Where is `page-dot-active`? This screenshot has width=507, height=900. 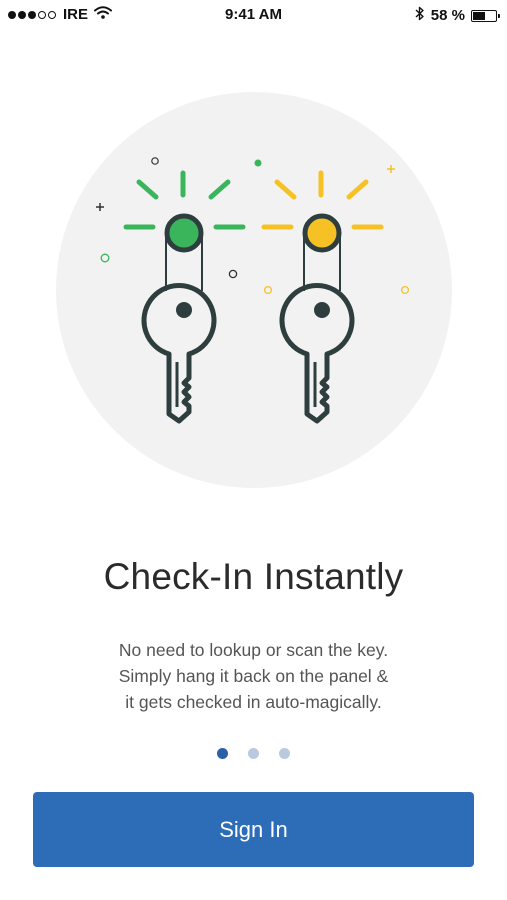 page-dot-active is located at coordinates (222, 753).